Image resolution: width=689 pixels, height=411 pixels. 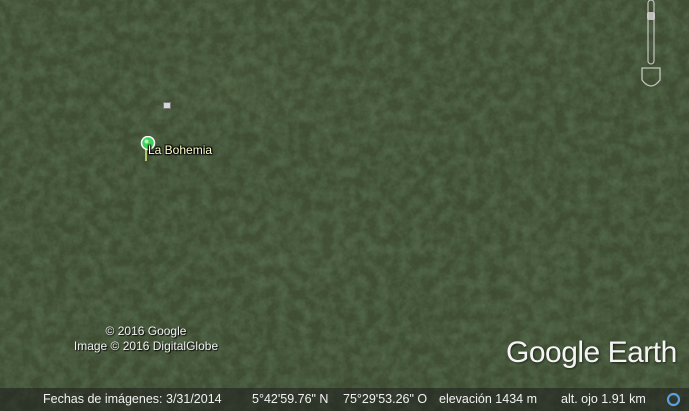 What do you see at coordinates (167, 105) in the screenshot?
I see `building-marker` at bounding box center [167, 105].